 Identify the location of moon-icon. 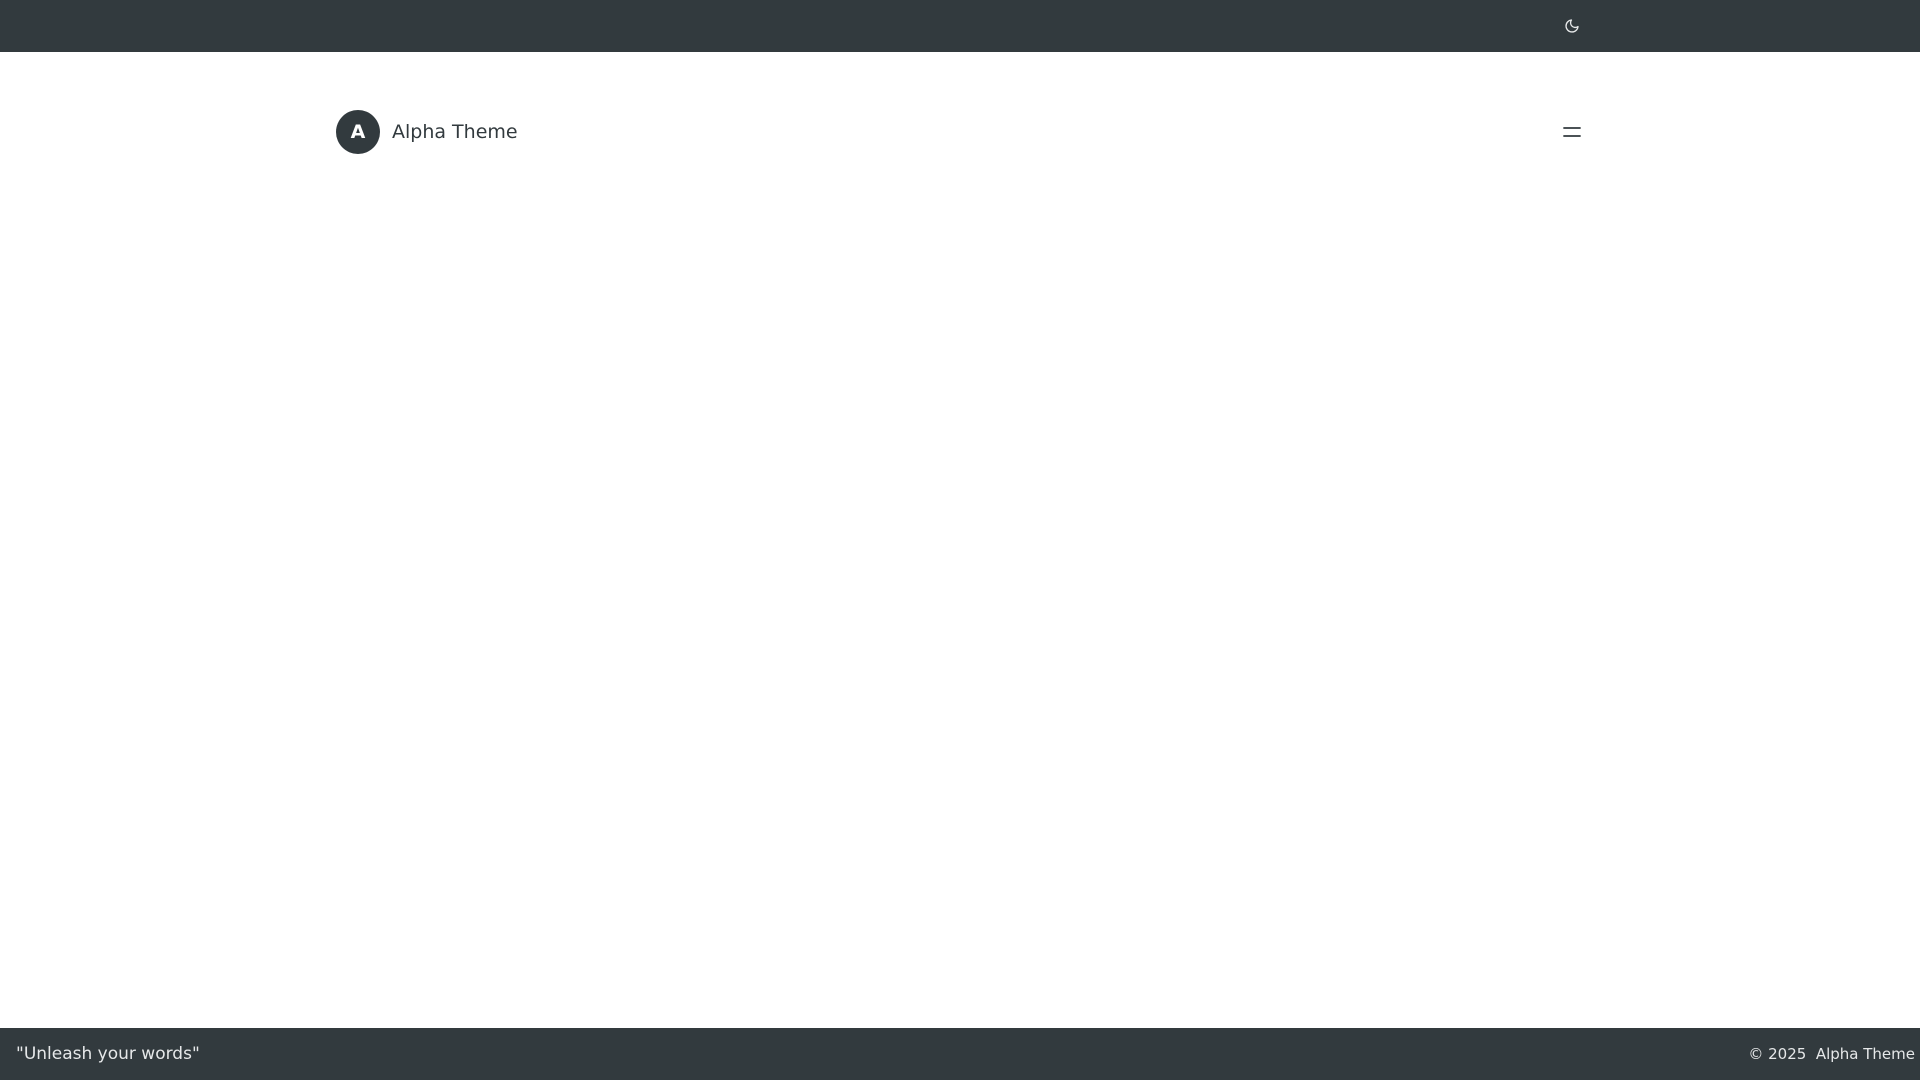
(1572, 26).